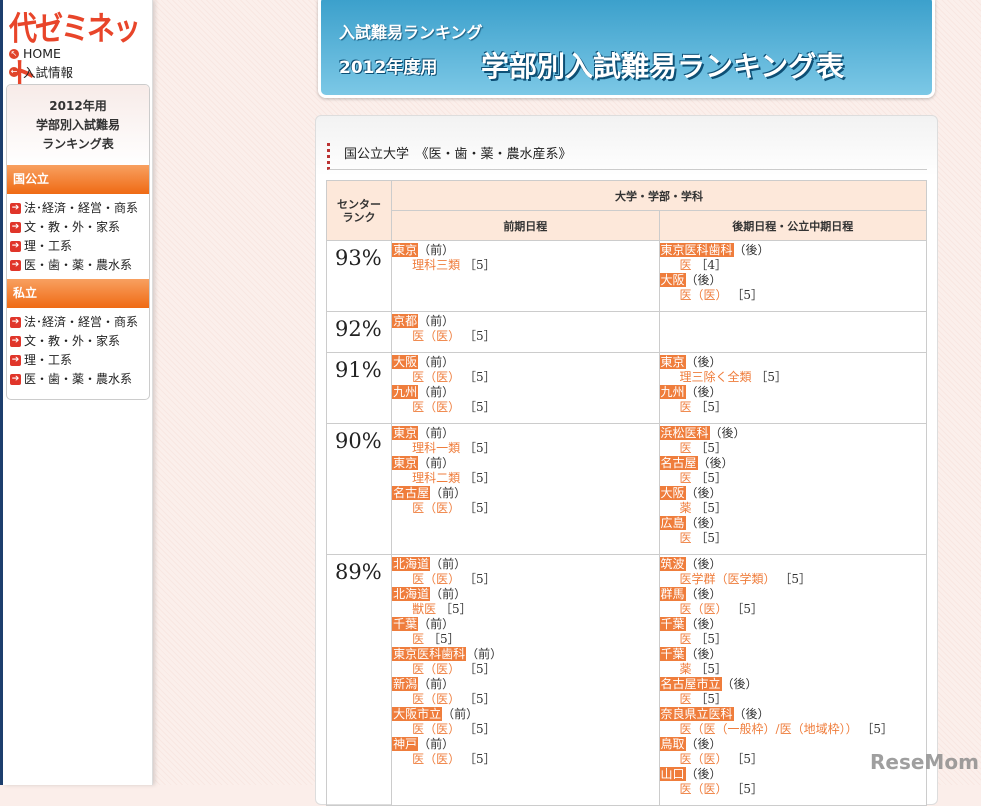  Describe the element at coordinates (759, 729) in the screenshot. I see `department-link: 医（医（一般枠）/医（地域枠））` at that location.